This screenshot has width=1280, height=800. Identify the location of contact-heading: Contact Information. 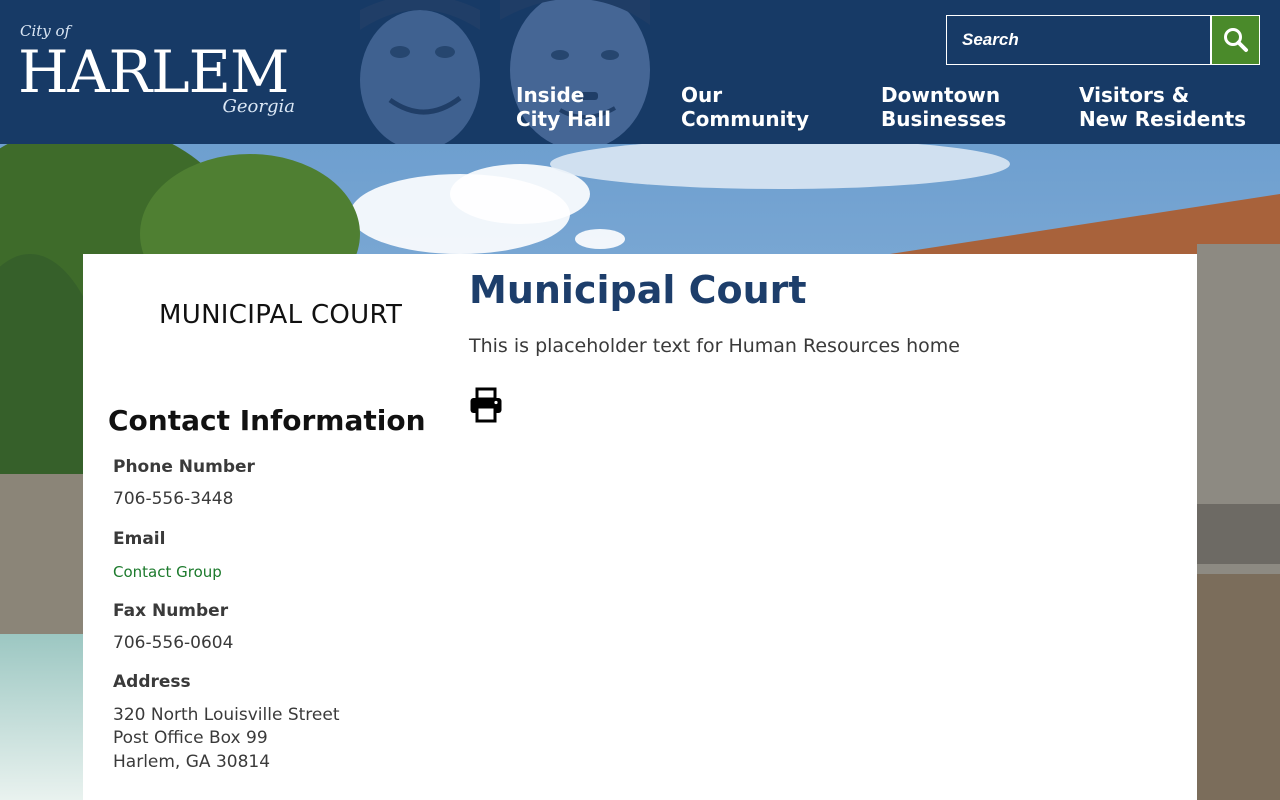
(267, 420).